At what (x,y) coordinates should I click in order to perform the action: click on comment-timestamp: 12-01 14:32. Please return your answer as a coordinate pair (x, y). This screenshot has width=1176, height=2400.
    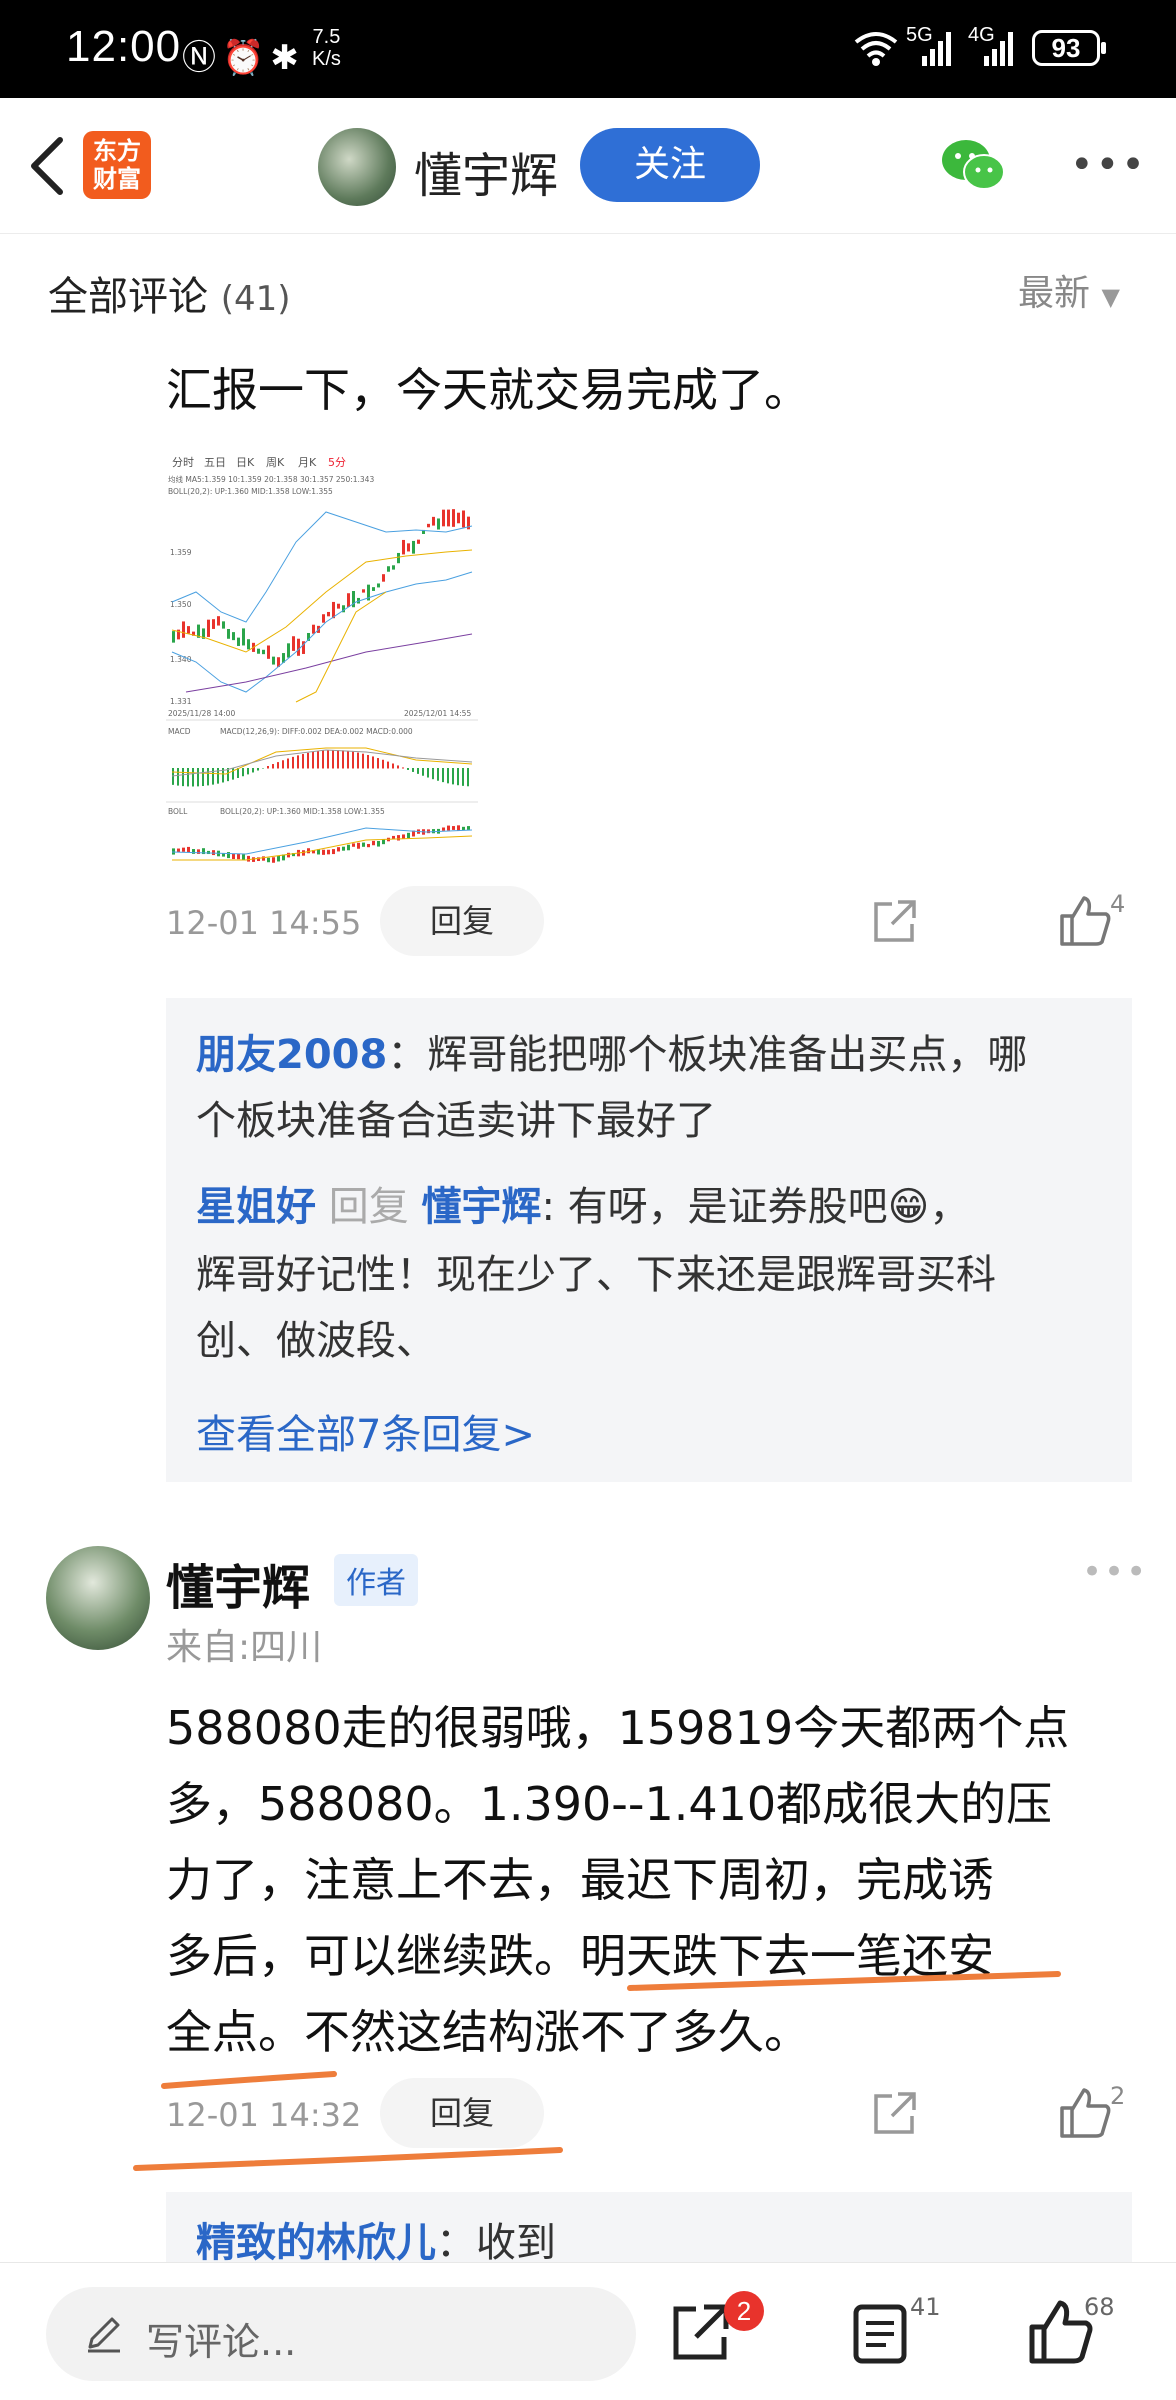
    Looking at the image, I should click on (264, 2115).